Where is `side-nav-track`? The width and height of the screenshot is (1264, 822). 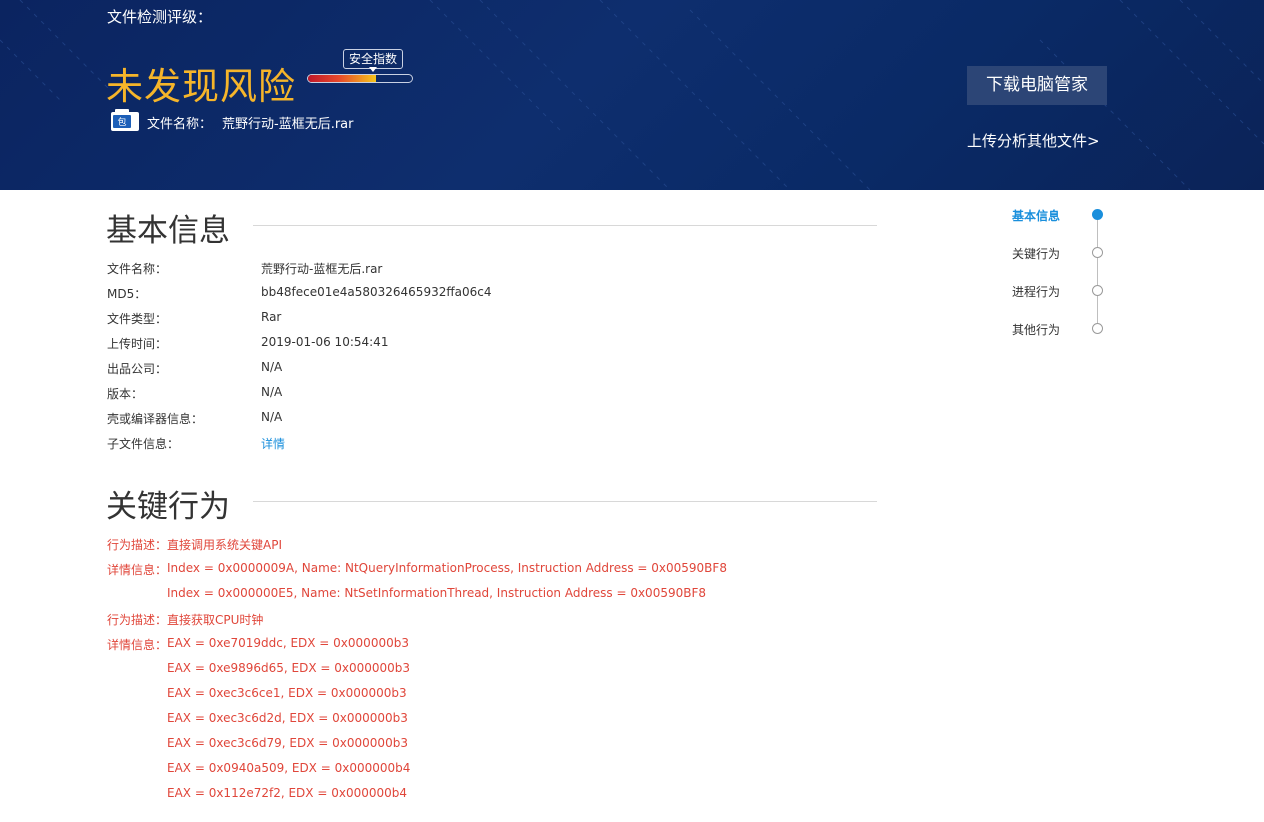
side-nav-track is located at coordinates (1097, 272).